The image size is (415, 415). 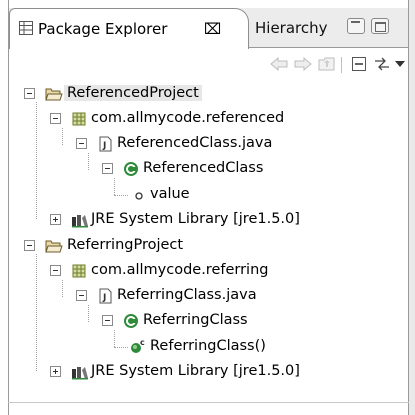 I want to click on tree-item-referring-project: ReferringProject, so click(x=127, y=246).